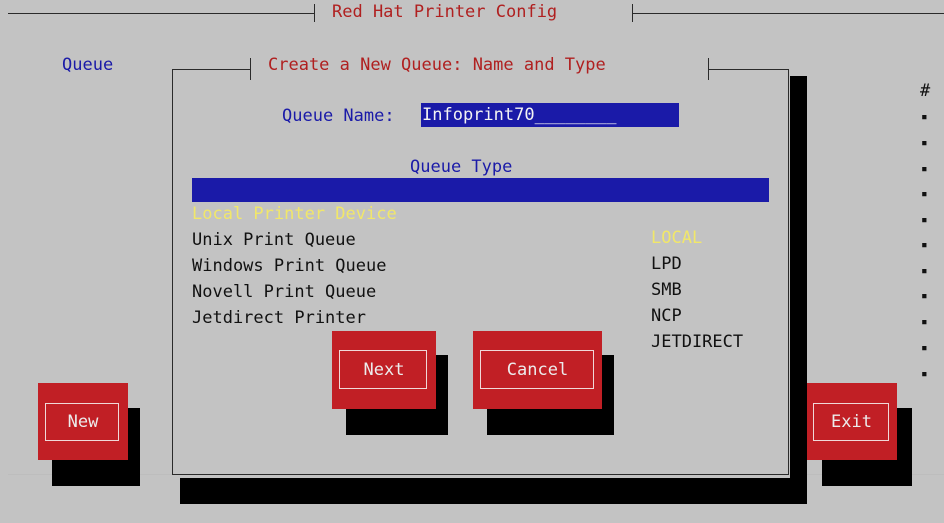 This screenshot has height=523, width=944. I want to click on dialog-border-left, so click(172, 271).